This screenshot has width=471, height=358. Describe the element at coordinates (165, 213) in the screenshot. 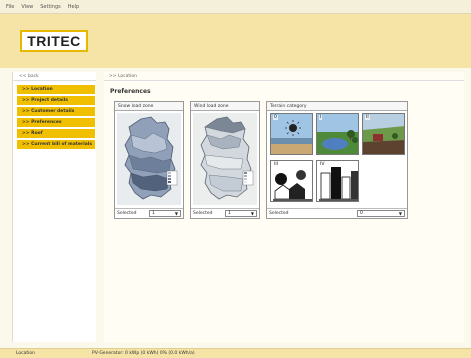

I see `snow-load-select: 1 ▼` at that location.